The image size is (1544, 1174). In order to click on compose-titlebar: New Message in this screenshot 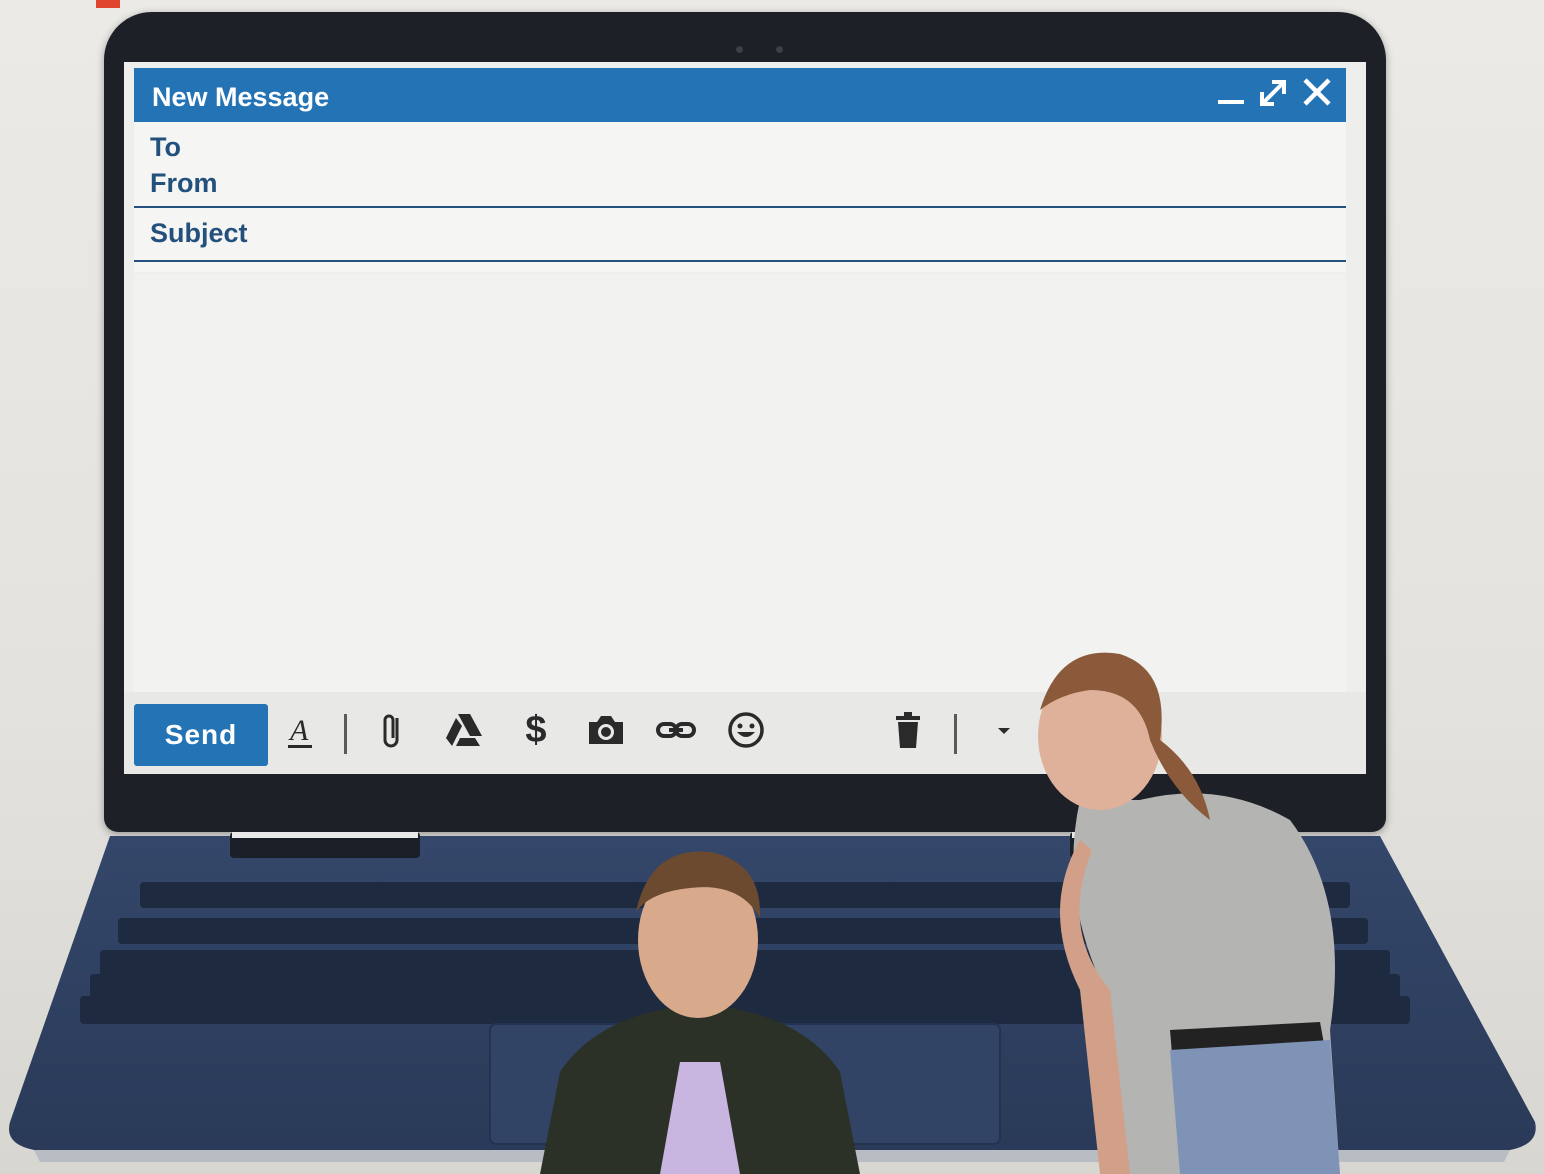, I will do `click(740, 95)`.